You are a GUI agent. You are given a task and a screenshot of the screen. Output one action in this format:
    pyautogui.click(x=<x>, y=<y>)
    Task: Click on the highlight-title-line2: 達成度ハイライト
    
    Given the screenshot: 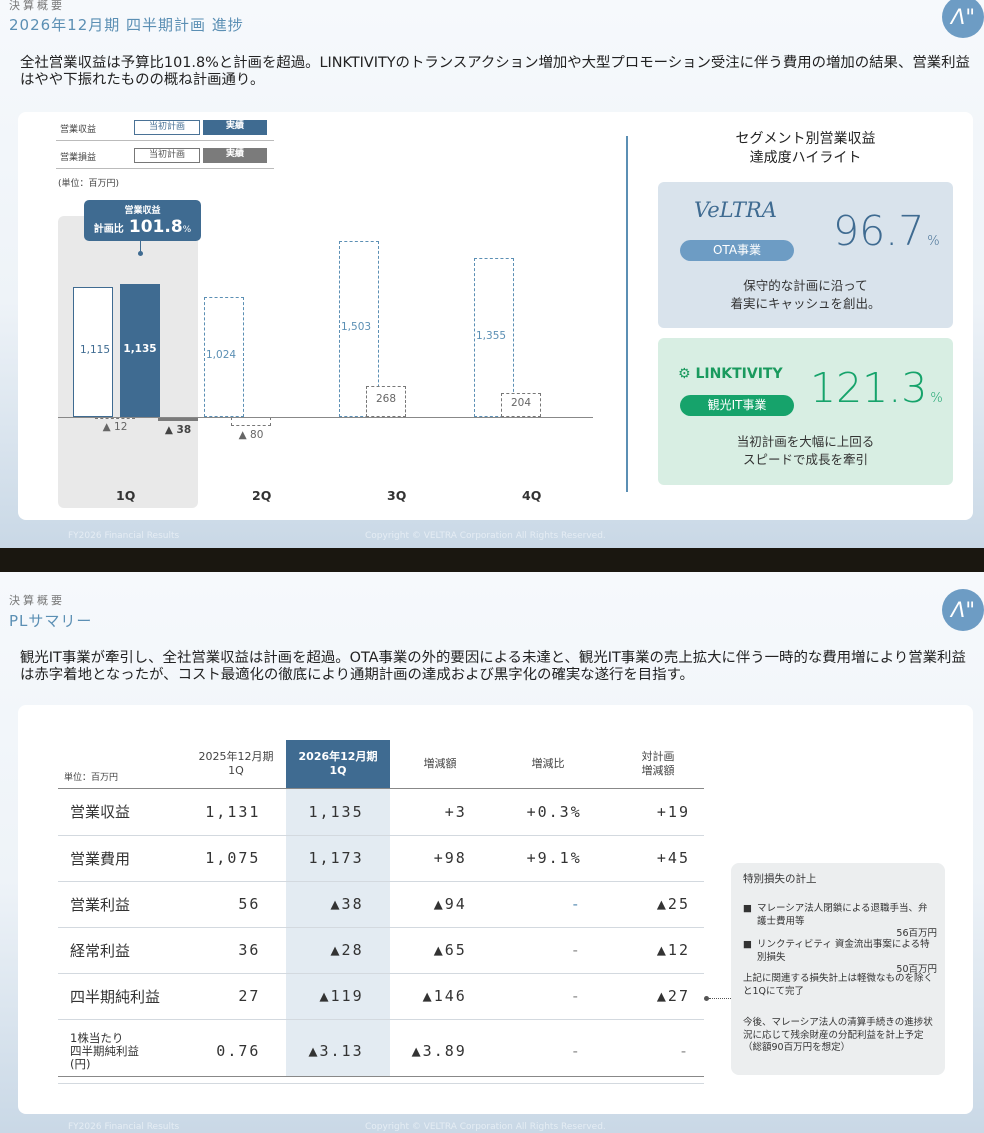 What is the action you would take?
    pyautogui.click(x=805, y=158)
    